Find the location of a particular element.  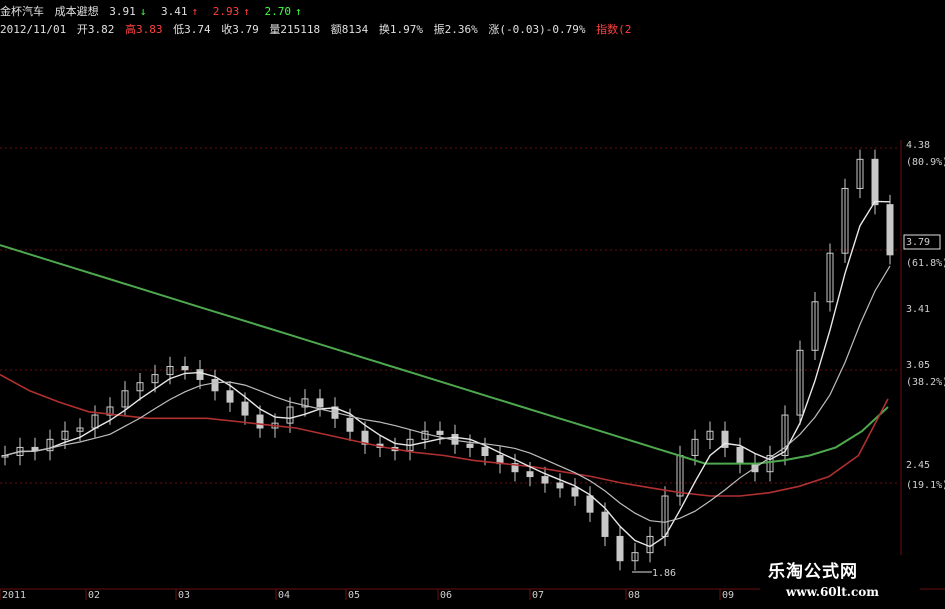

time-axis-label: 04 is located at coordinates (284, 595).